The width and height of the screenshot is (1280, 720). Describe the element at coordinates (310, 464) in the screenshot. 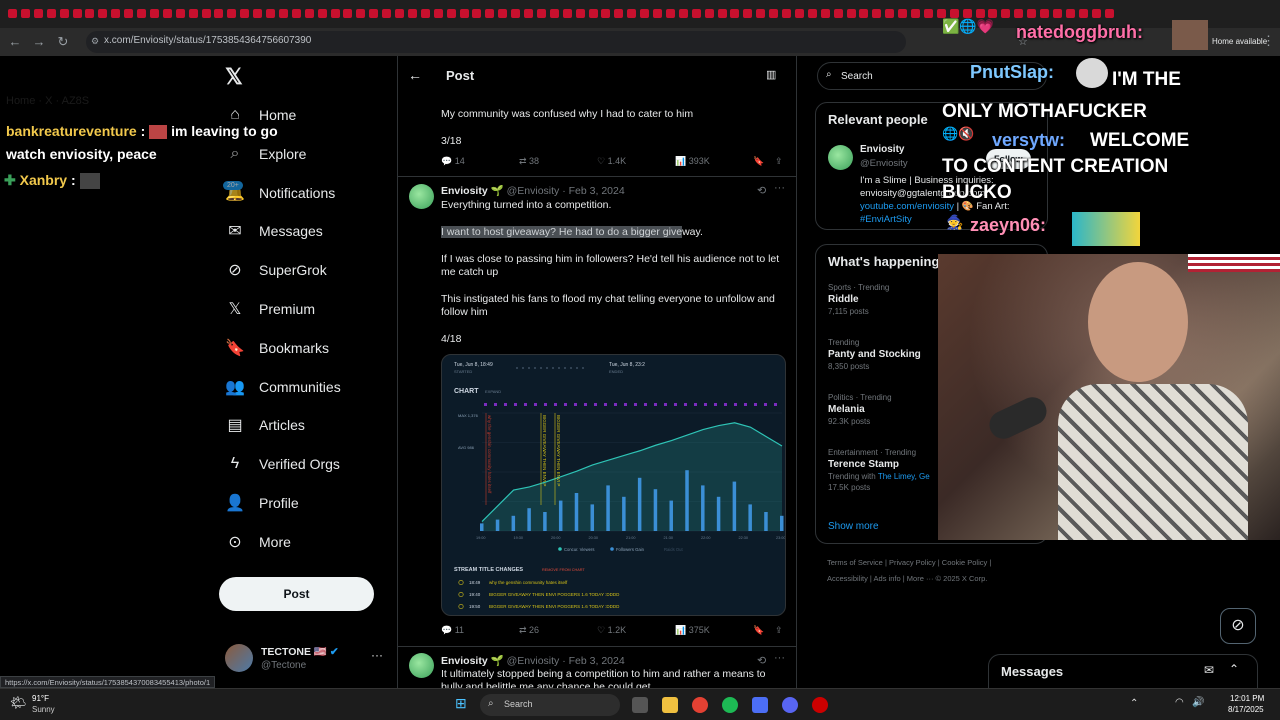

I see `sidebar-item-verified-orgs: ϟ Verified Orgs` at that location.